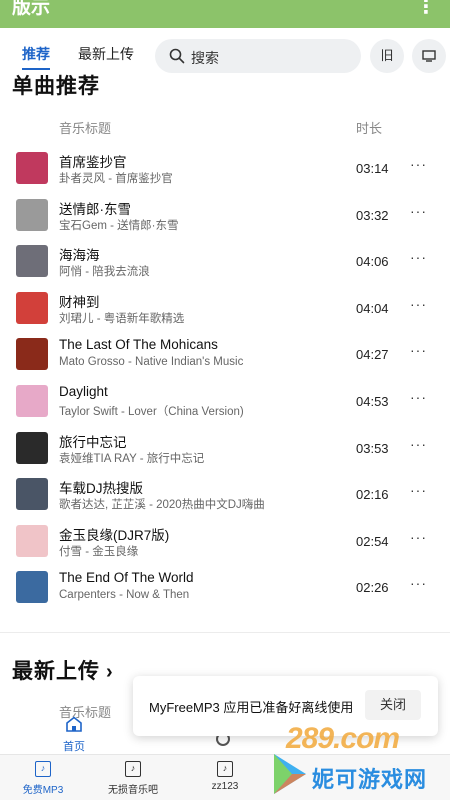 This screenshot has width=450, height=800. Describe the element at coordinates (225, 262) in the screenshot. I see `song-row: 海海海 阿悄 - 陪我去流浪 04:06 ···` at that location.